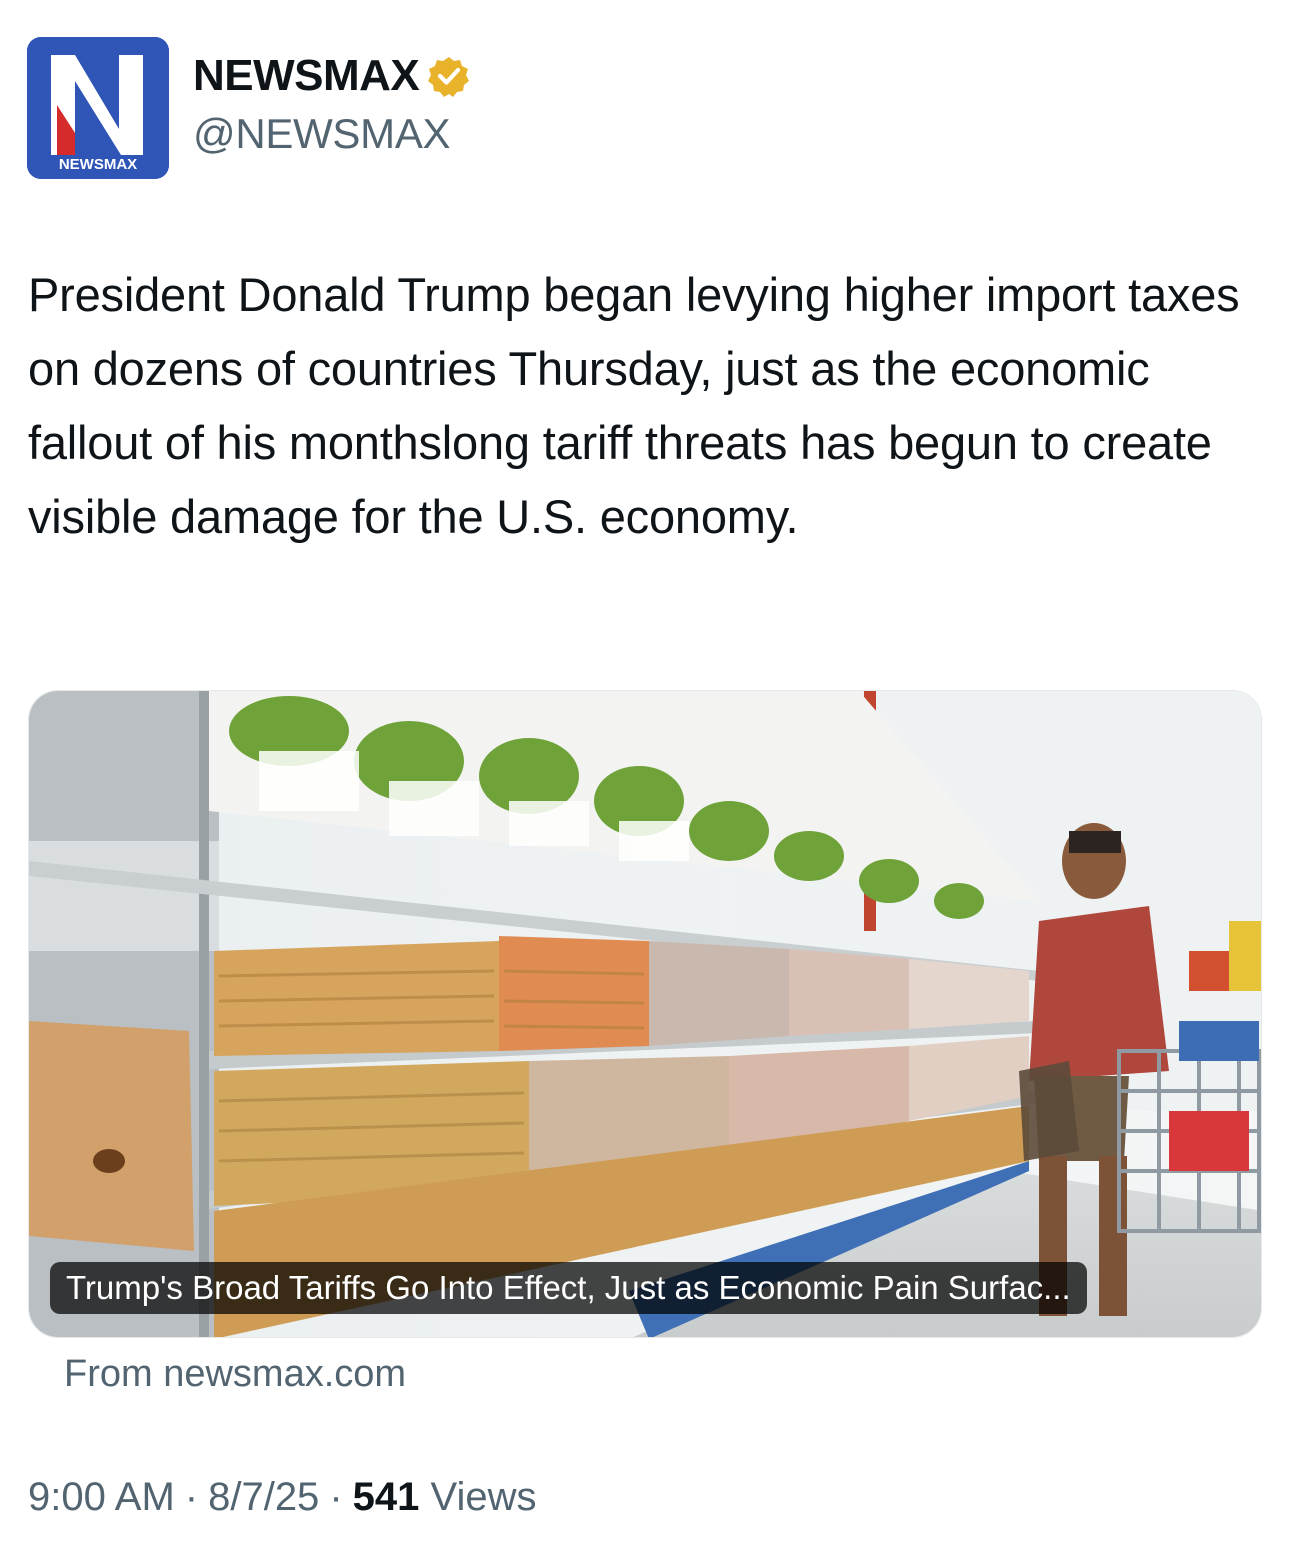  Describe the element at coordinates (101, 1497) in the screenshot. I see `tweet-time: 9:00 AM` at that location.